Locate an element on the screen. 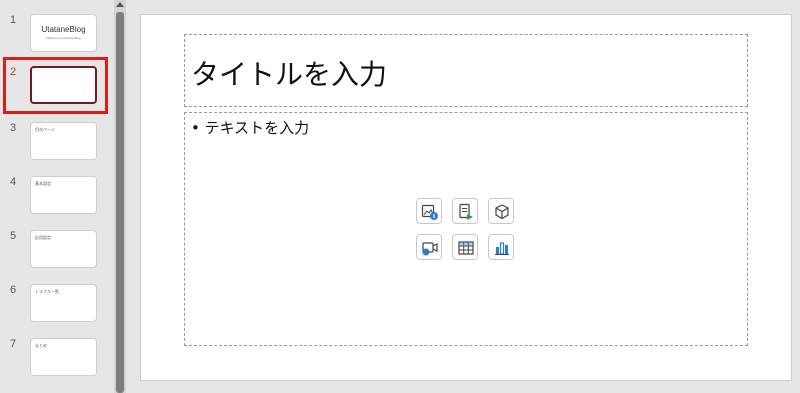  scrollbar-thumb is located at coordinates (120, 202).